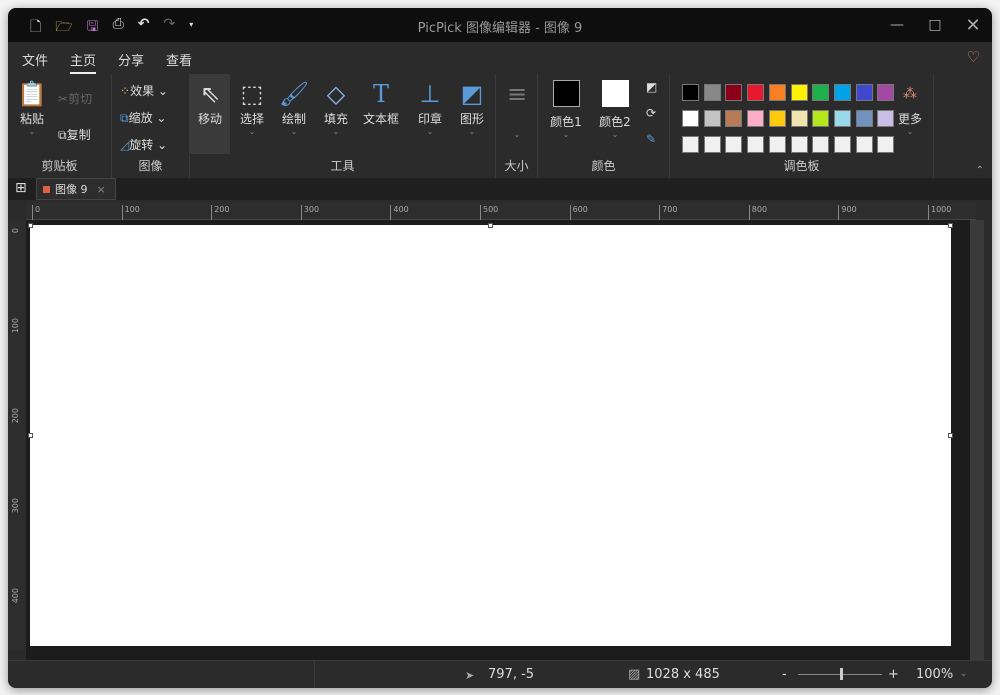 Image resolution: width=1000 pixels, height=695 pixels. What do you see at coordinates (143, 117) in the screenshot?
I see `resize-button: ⧉缩放 ⌄` at bounding box center [143, 117].